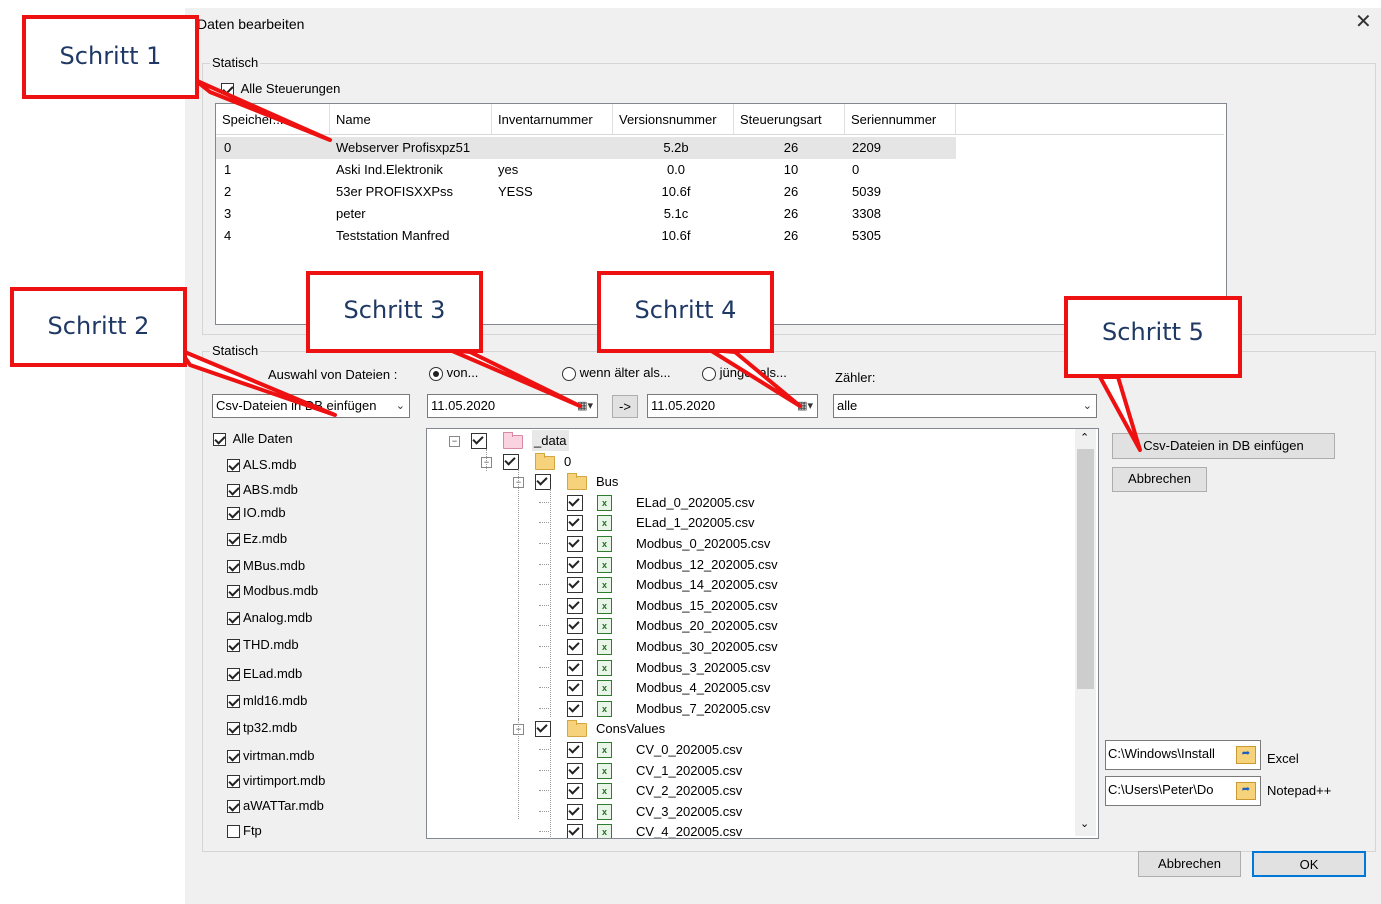 This screenshot has height=904, width=1381. I want to click on callout-step5: Schritt 5, so click(1153, 337).